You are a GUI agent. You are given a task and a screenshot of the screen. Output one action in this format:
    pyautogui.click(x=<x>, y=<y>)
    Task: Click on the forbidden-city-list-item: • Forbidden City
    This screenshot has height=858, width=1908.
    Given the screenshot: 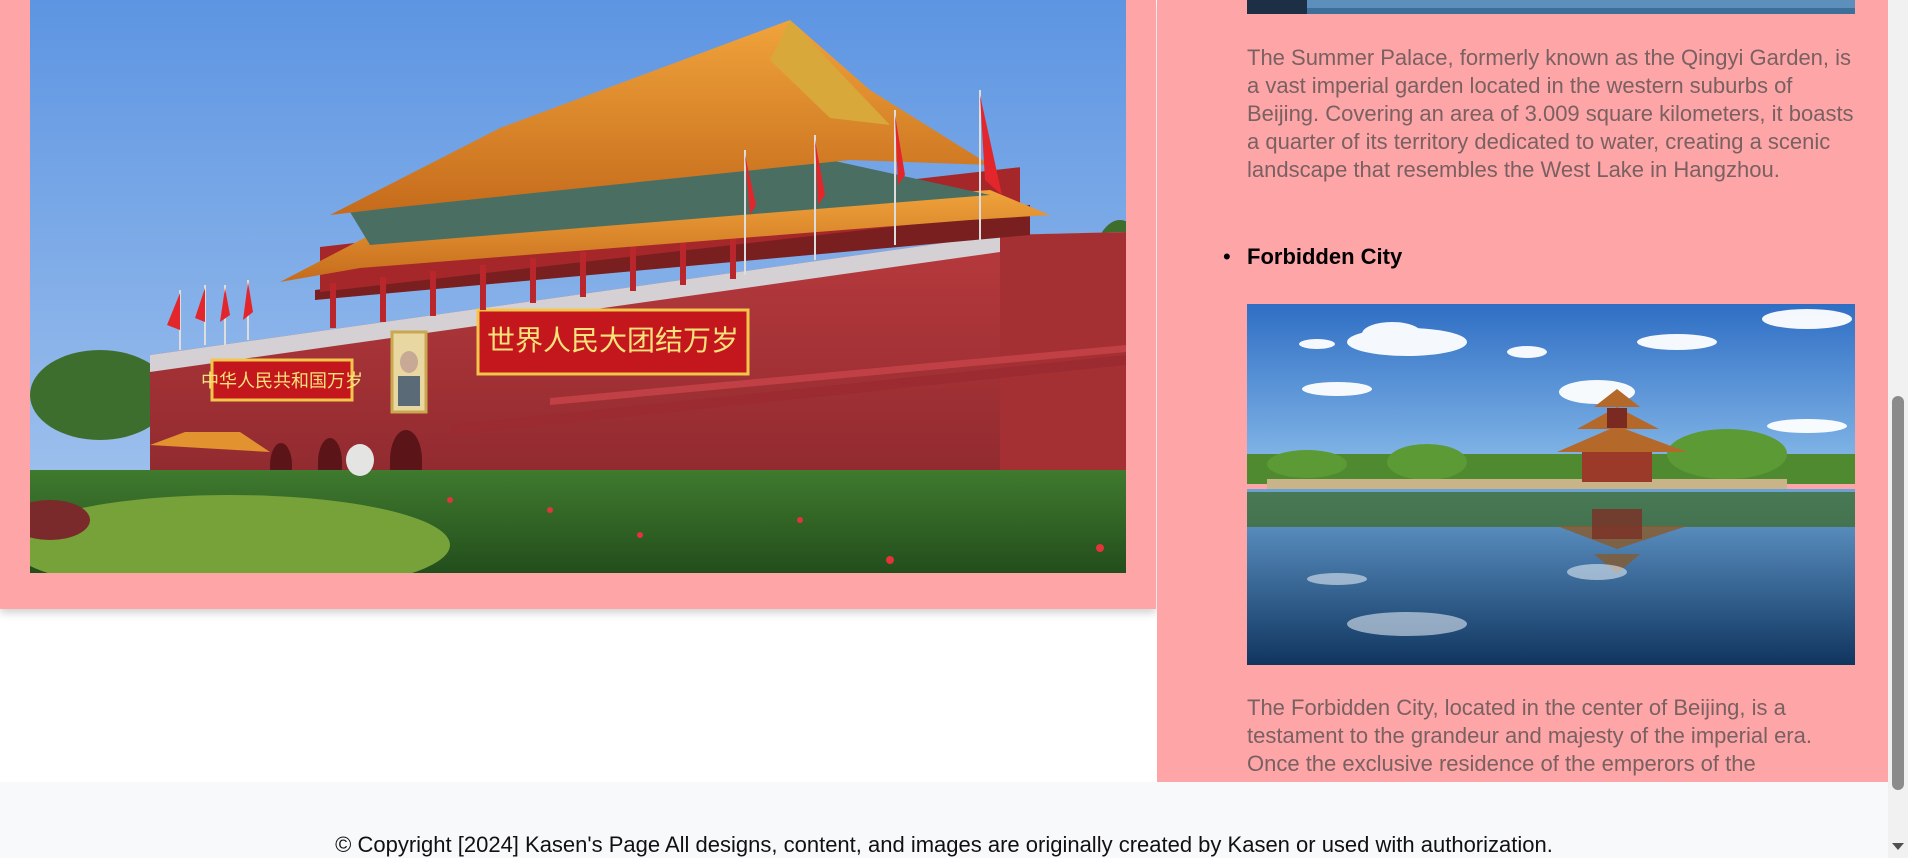 What is the action you would take?
    pyautogui.click(x=1312, y=257)
    